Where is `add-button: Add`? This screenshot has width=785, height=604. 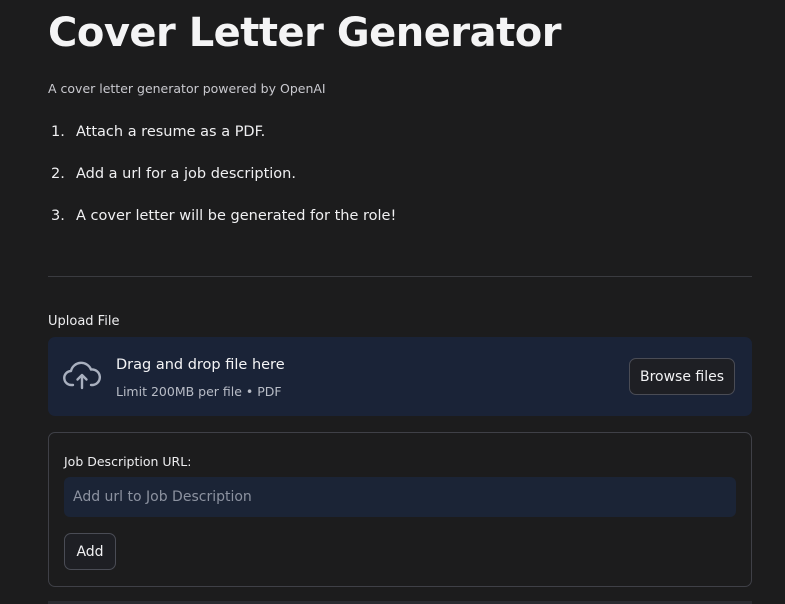
add-button: Add is located at coordinates (90, 551).